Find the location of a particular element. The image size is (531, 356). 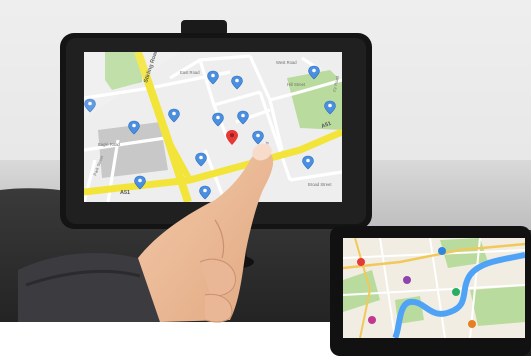

street-label: Hill Street is located at coordinates (296, 84).